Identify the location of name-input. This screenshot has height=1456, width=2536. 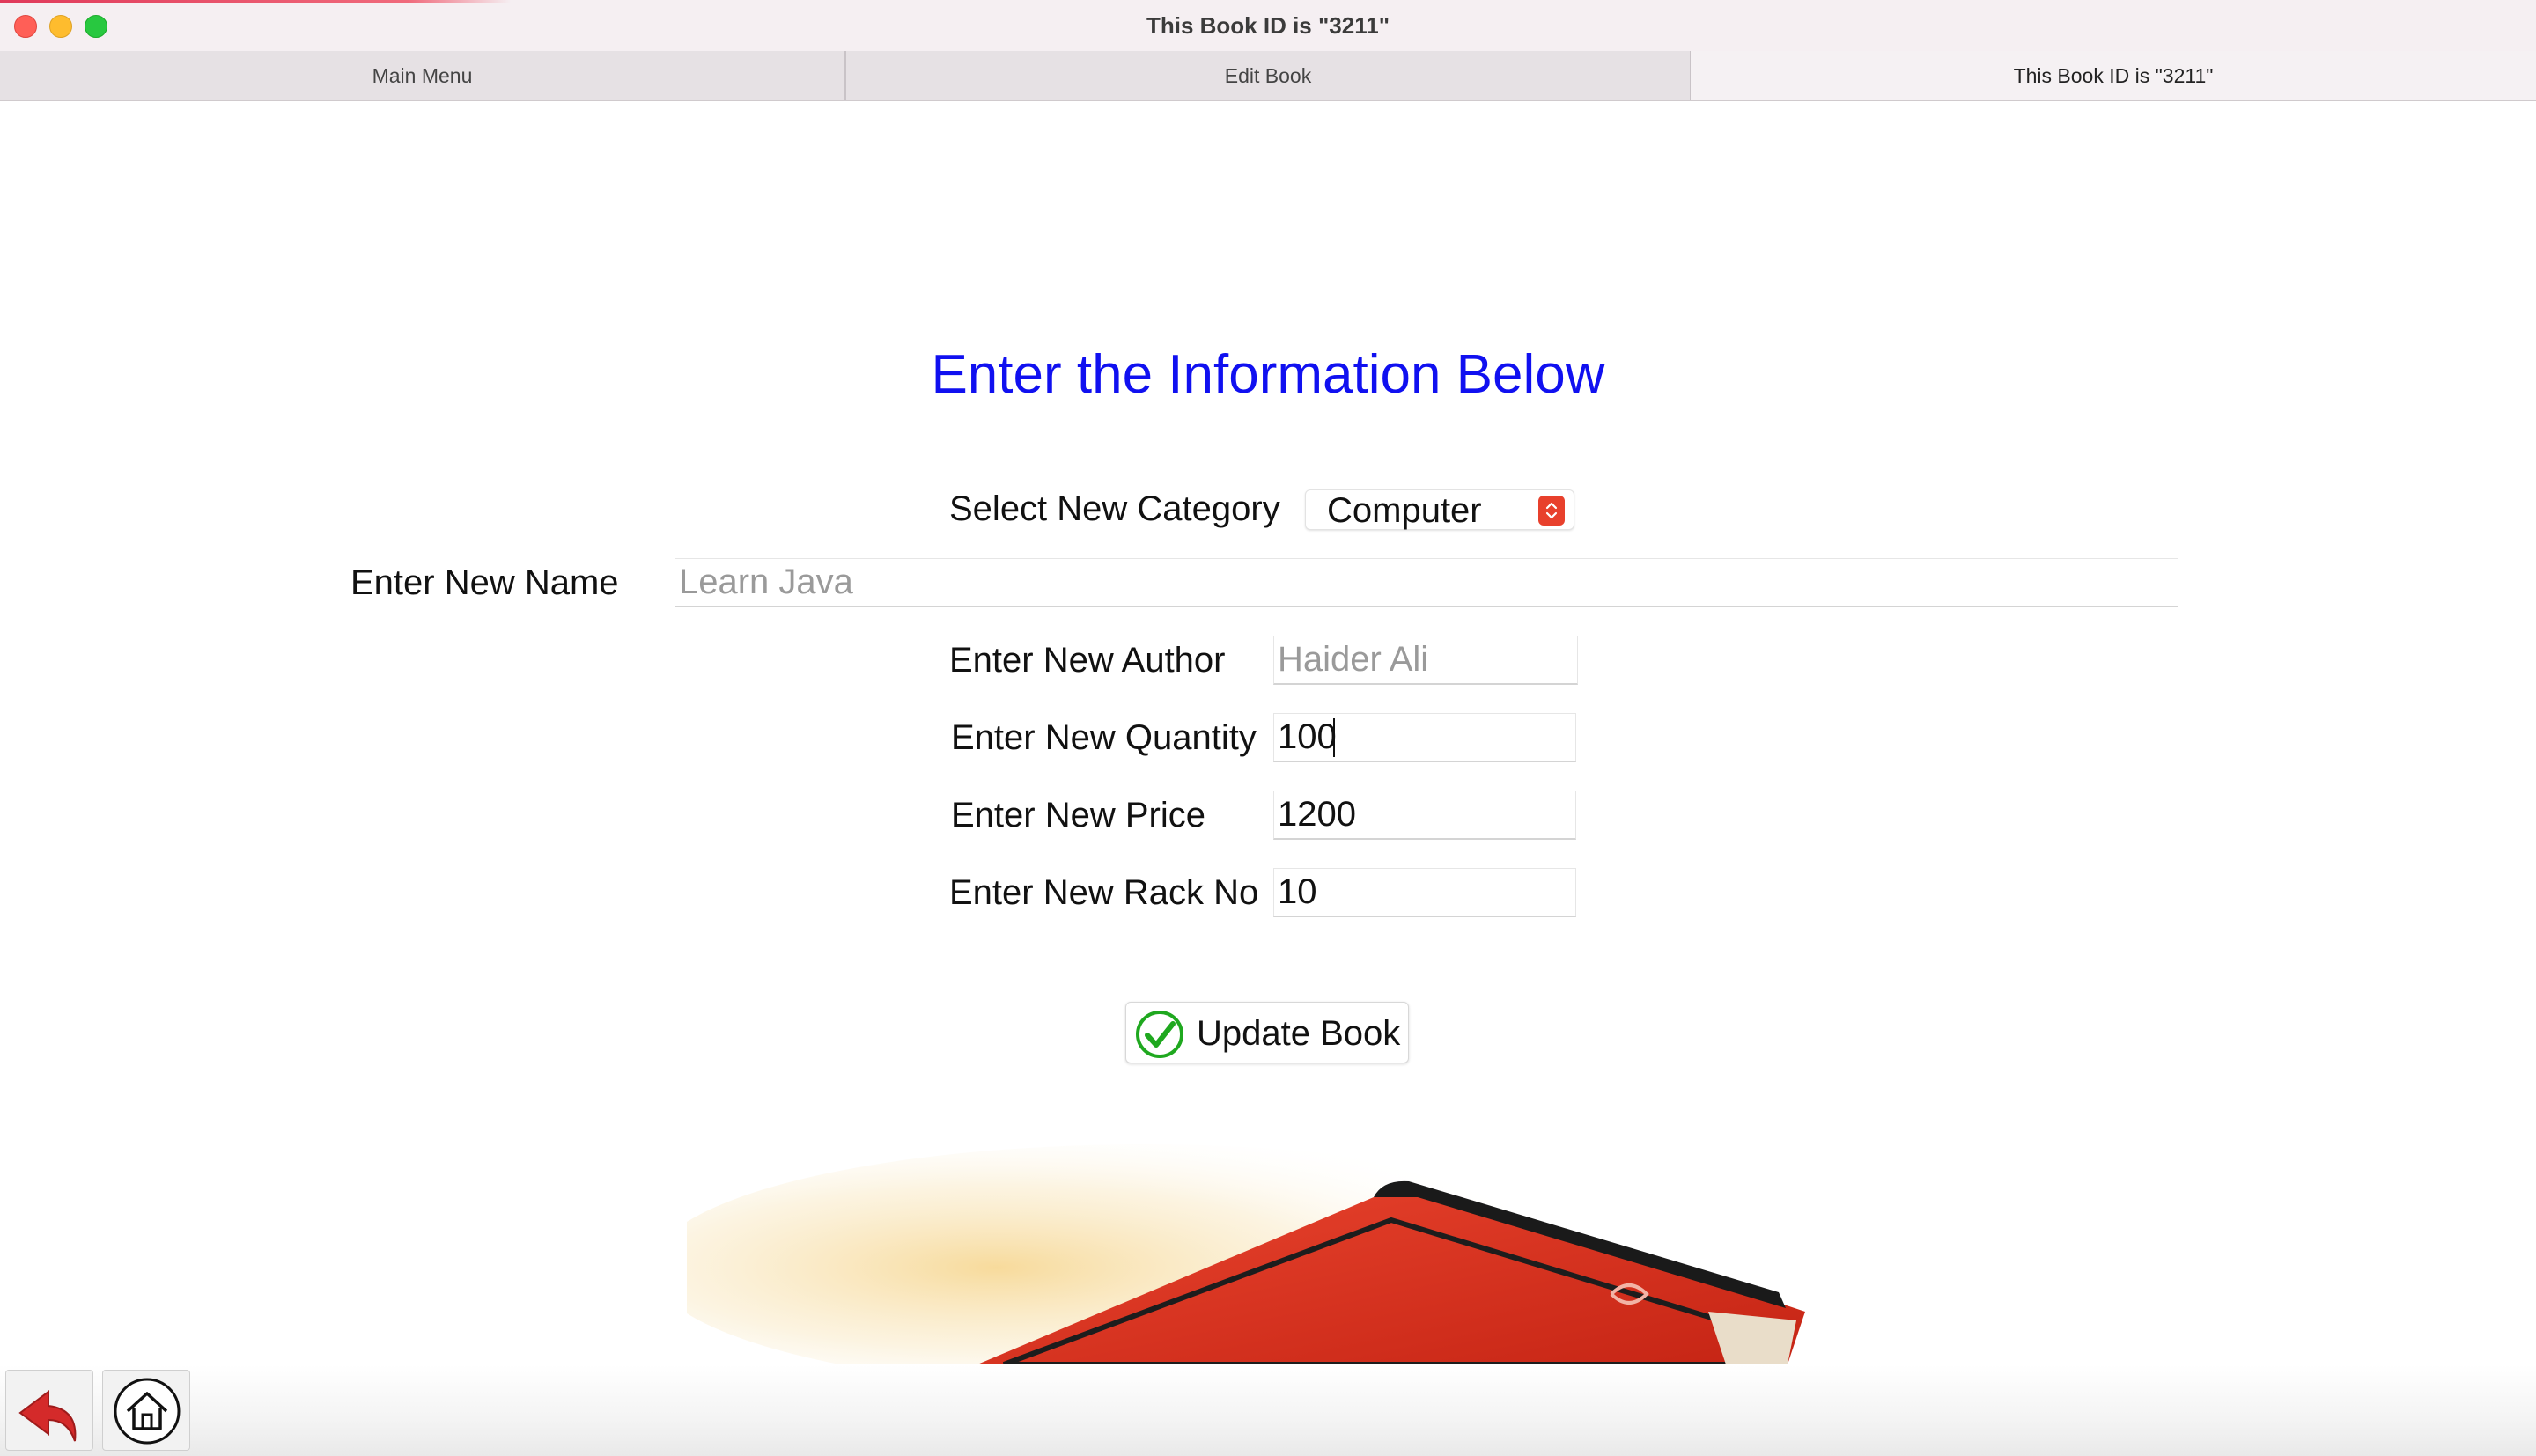
(1426, 582).